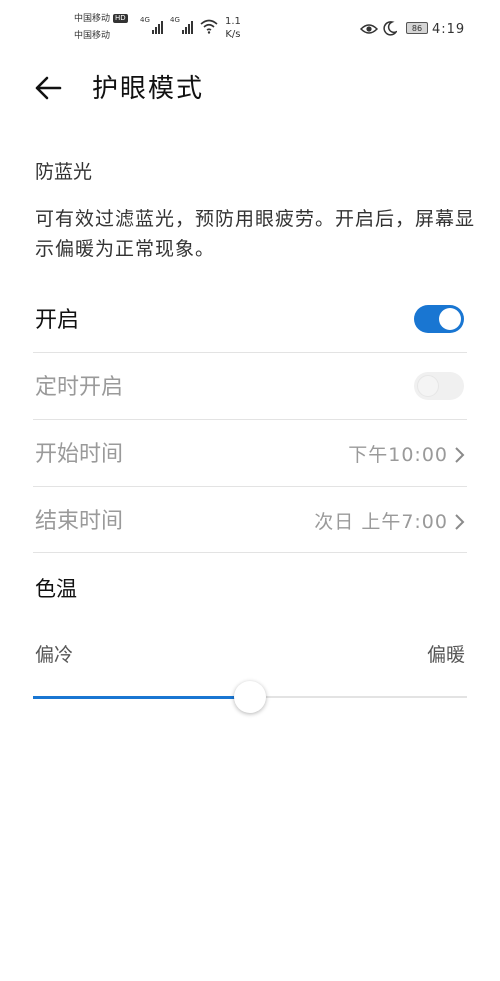 The height and width of the screenshot is (981, 500). I want to click on speed-unit: K/s, so click(233, 34).